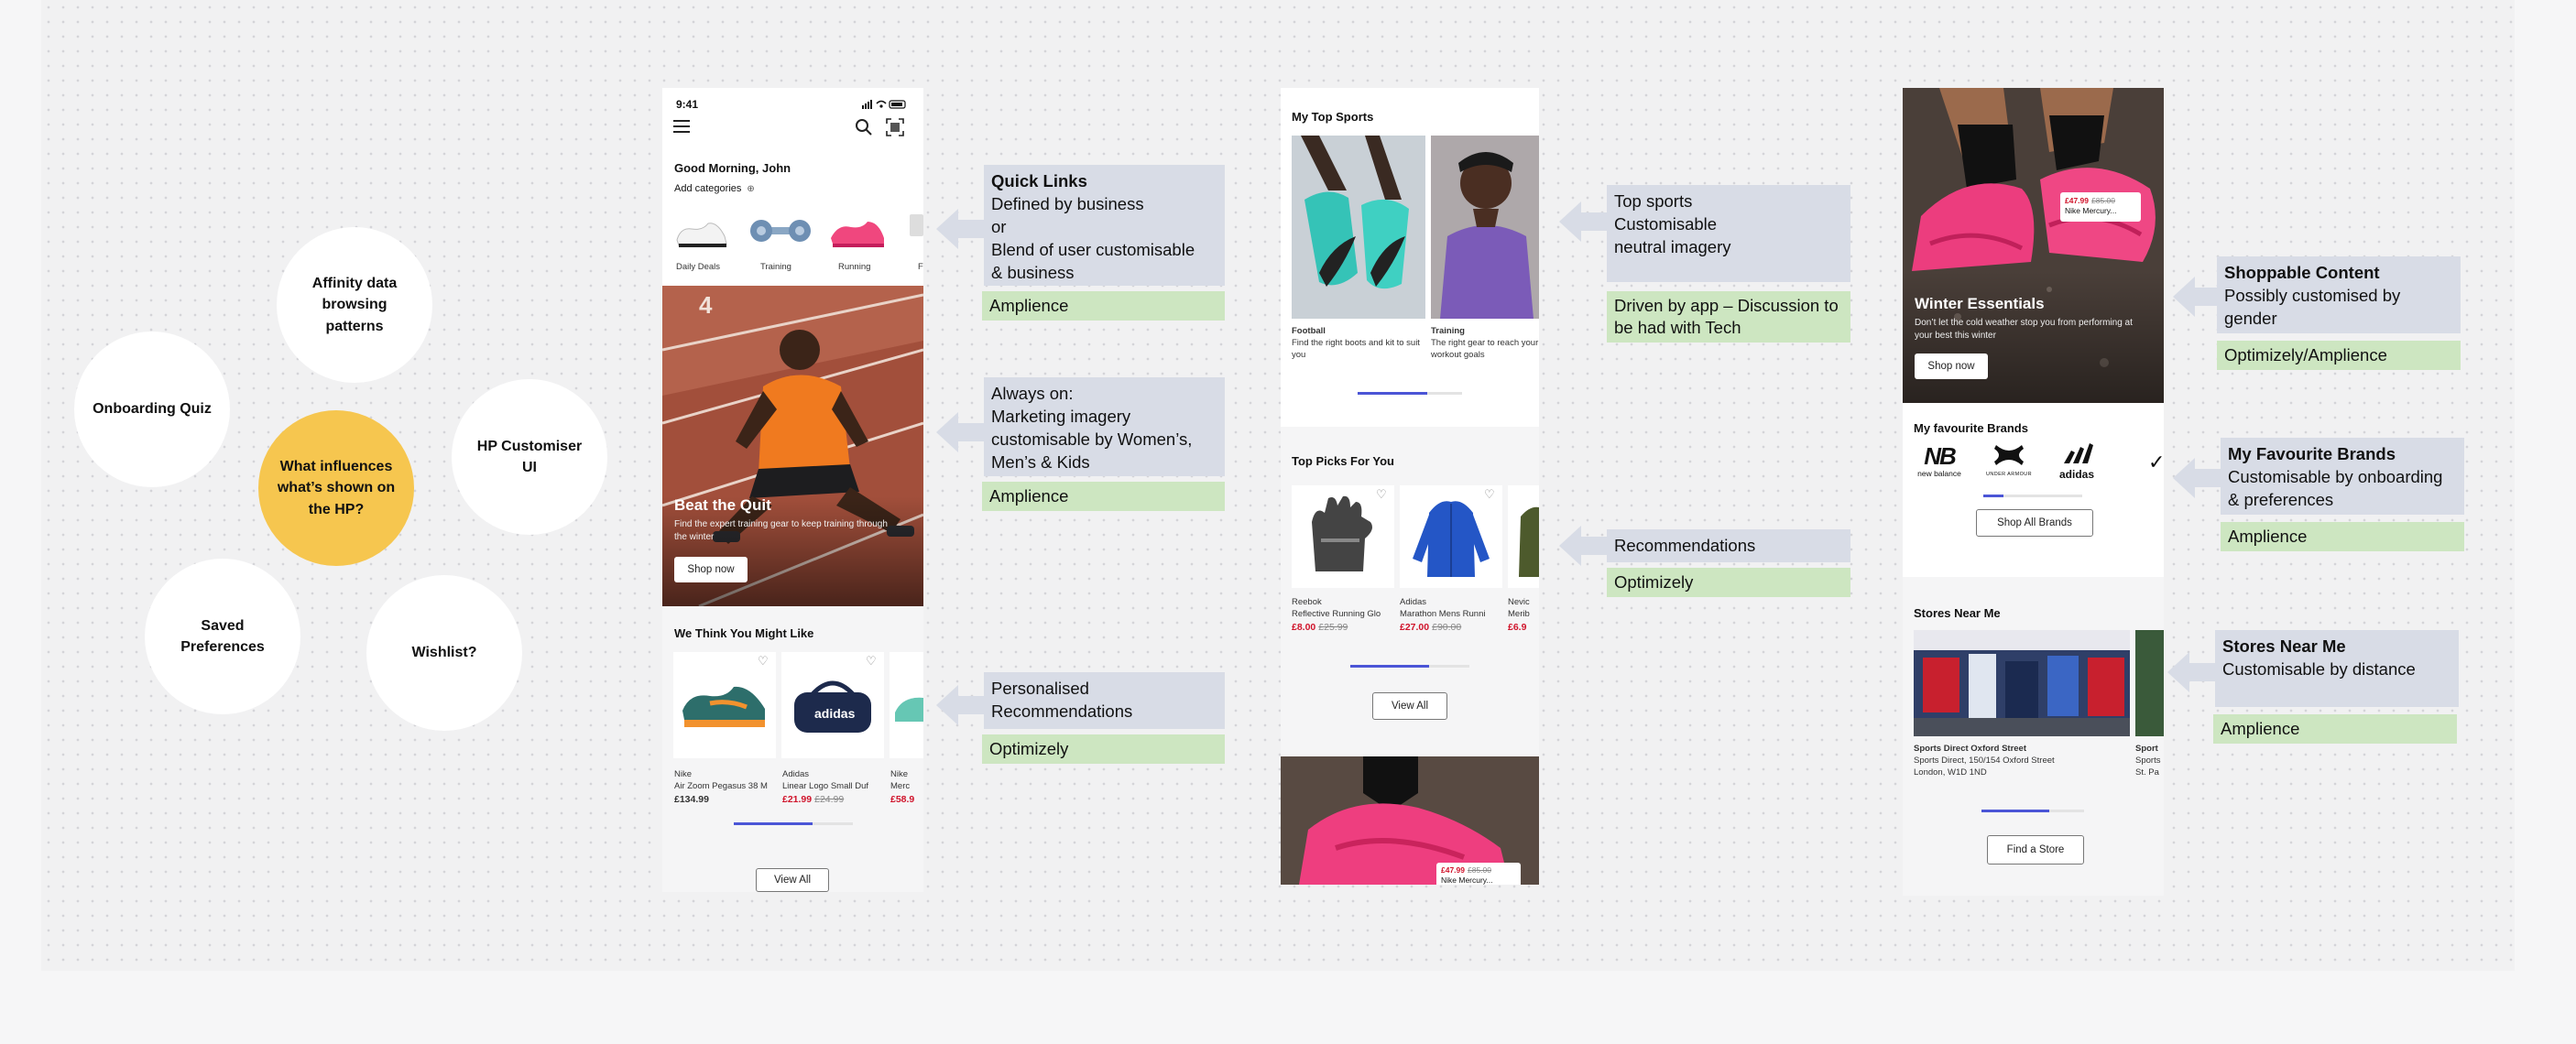  Describe the element at coordinates (883, 104) in the screenshot. I see `status-icons` at that location.